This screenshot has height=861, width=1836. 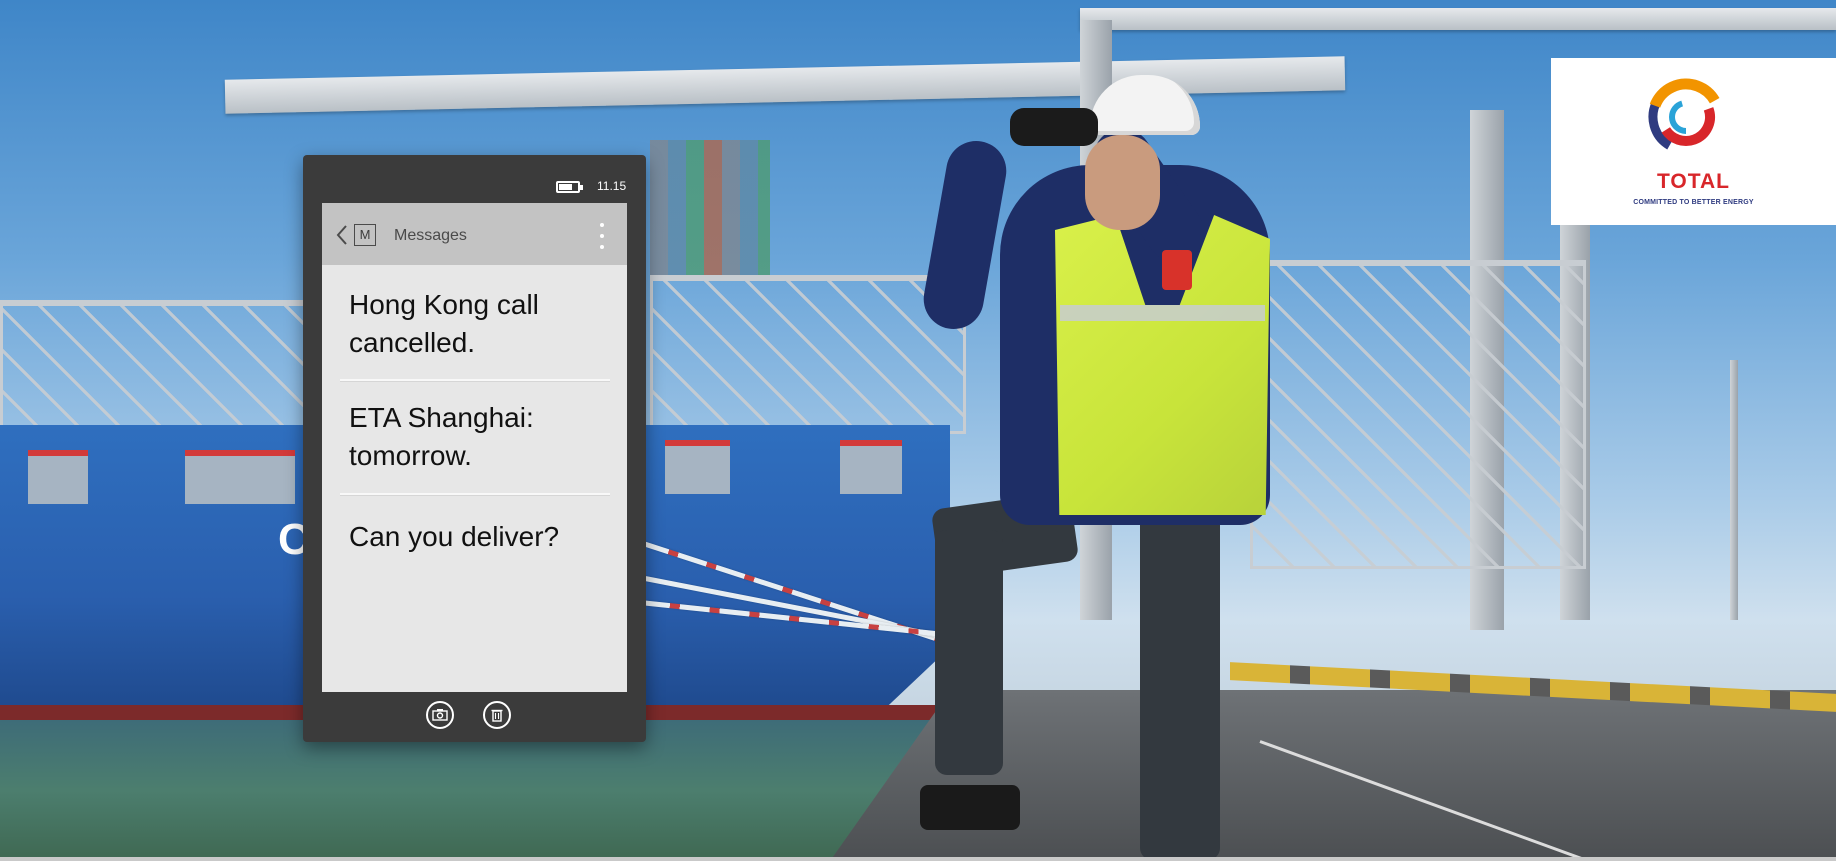 I want to click on vest-reflective-stripe, so click(x=1162, y=313).